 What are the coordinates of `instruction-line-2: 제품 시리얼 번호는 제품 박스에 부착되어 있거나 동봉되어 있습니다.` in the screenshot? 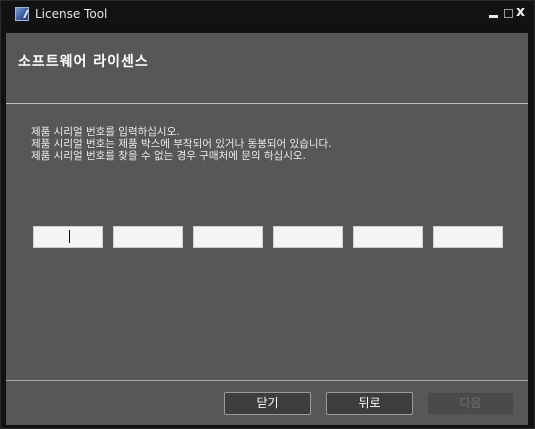 It's located at (181, 144).